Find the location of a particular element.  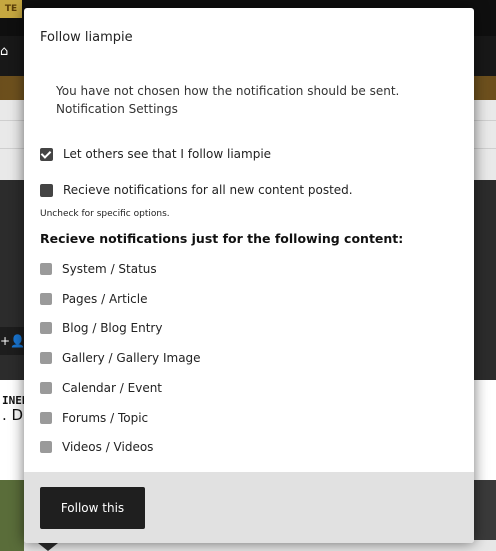

content-option-pages-article: Pages / Article is located at coordinates (93, 299).